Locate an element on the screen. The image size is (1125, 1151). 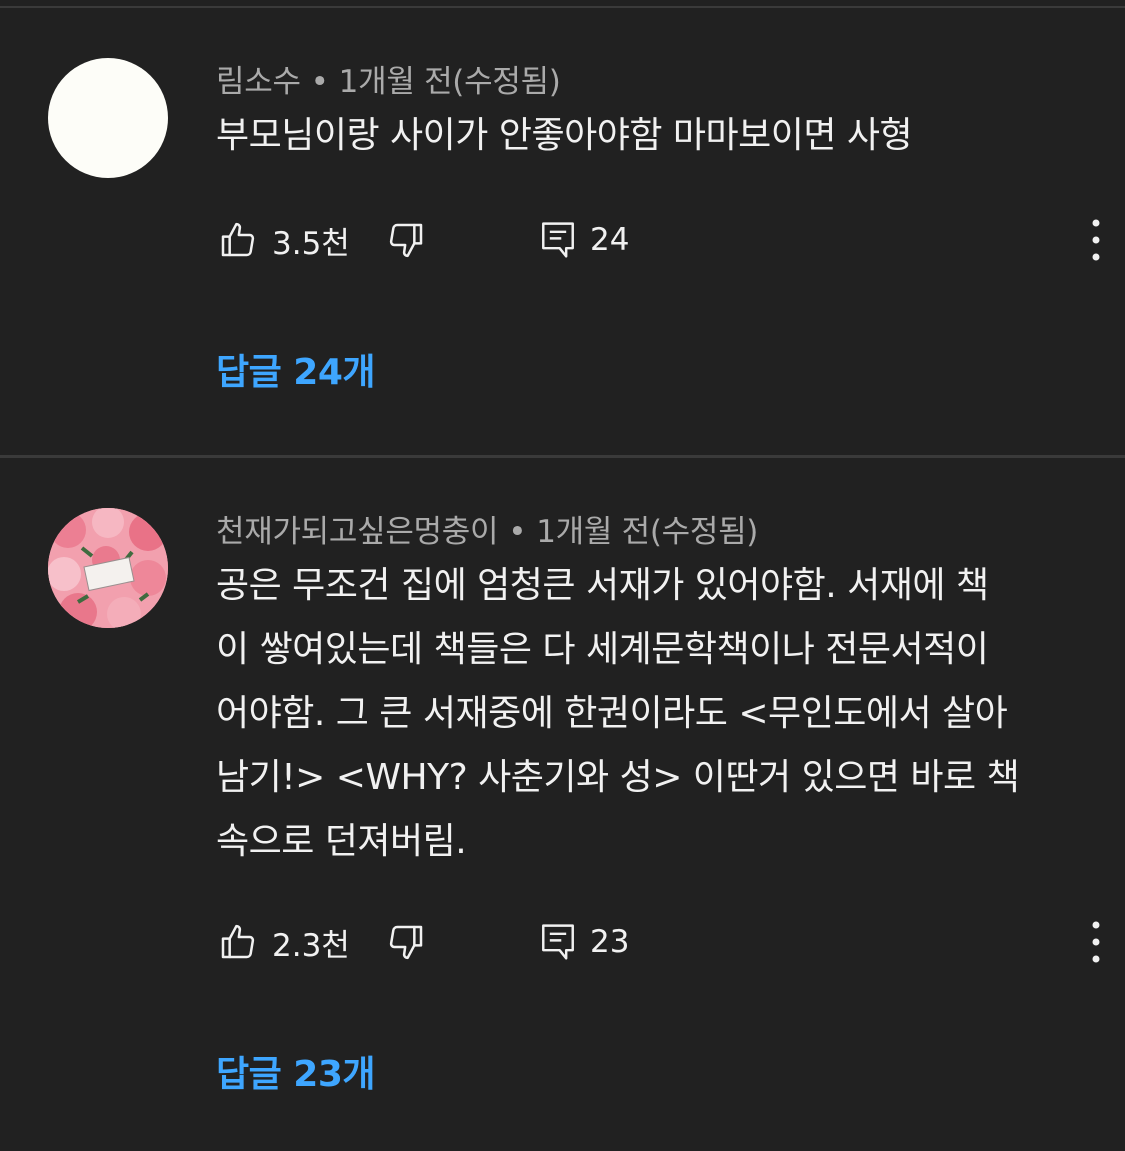
comment-meta: 천재가되고싶은멍충이 • 1개월 전(수정됨) is located at coordinates (487, 528).